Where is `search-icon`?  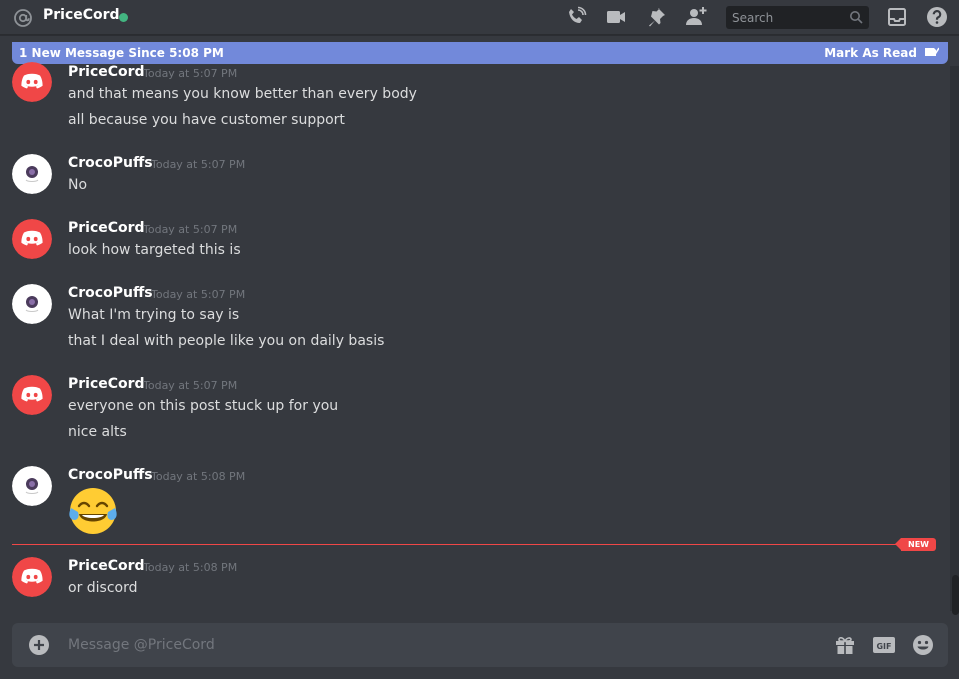 search-icon is located at coordinates (856, 17).